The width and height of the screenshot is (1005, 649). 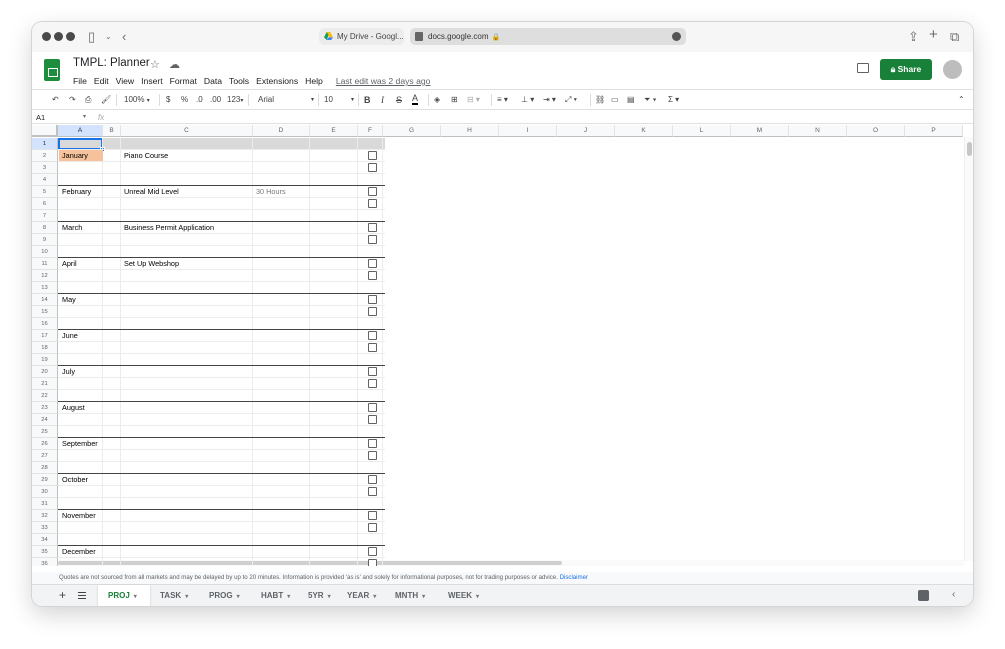 What do you see at coordinates (213, 81) in the screenshot?
I see `menu-data: Data` at bounding box center [213, 81].